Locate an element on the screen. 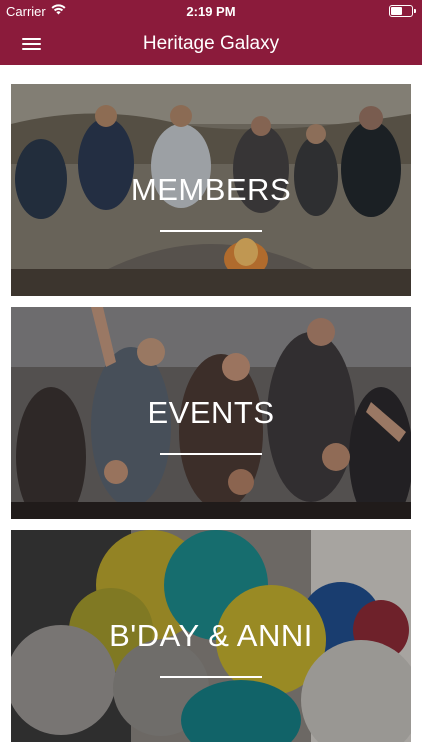 The image size is (422, 750). bday-anni-card-underline is located at coordinates (211, 677).